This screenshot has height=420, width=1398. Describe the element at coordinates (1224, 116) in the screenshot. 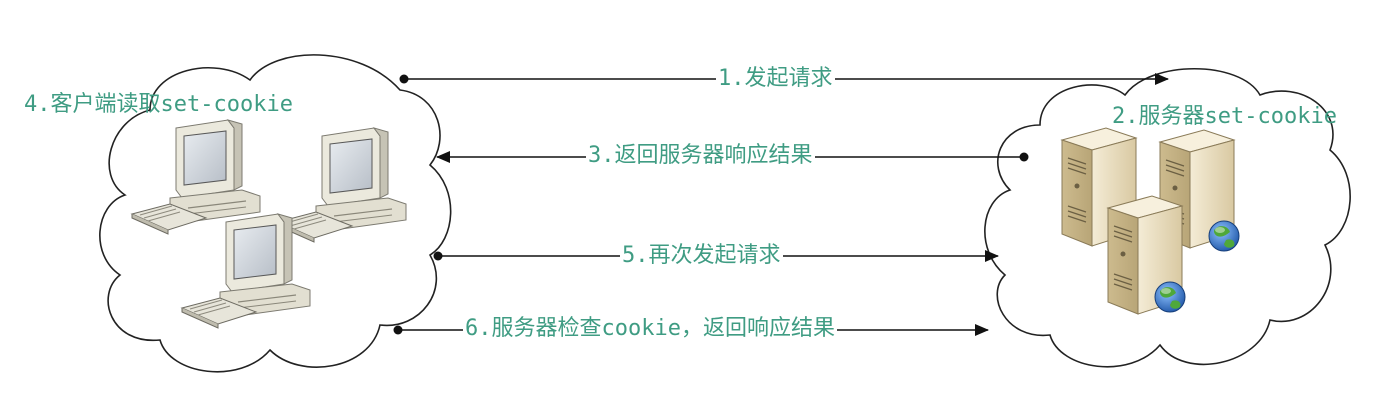

I see `server-label: 2.服务器set-cookie` at that location.